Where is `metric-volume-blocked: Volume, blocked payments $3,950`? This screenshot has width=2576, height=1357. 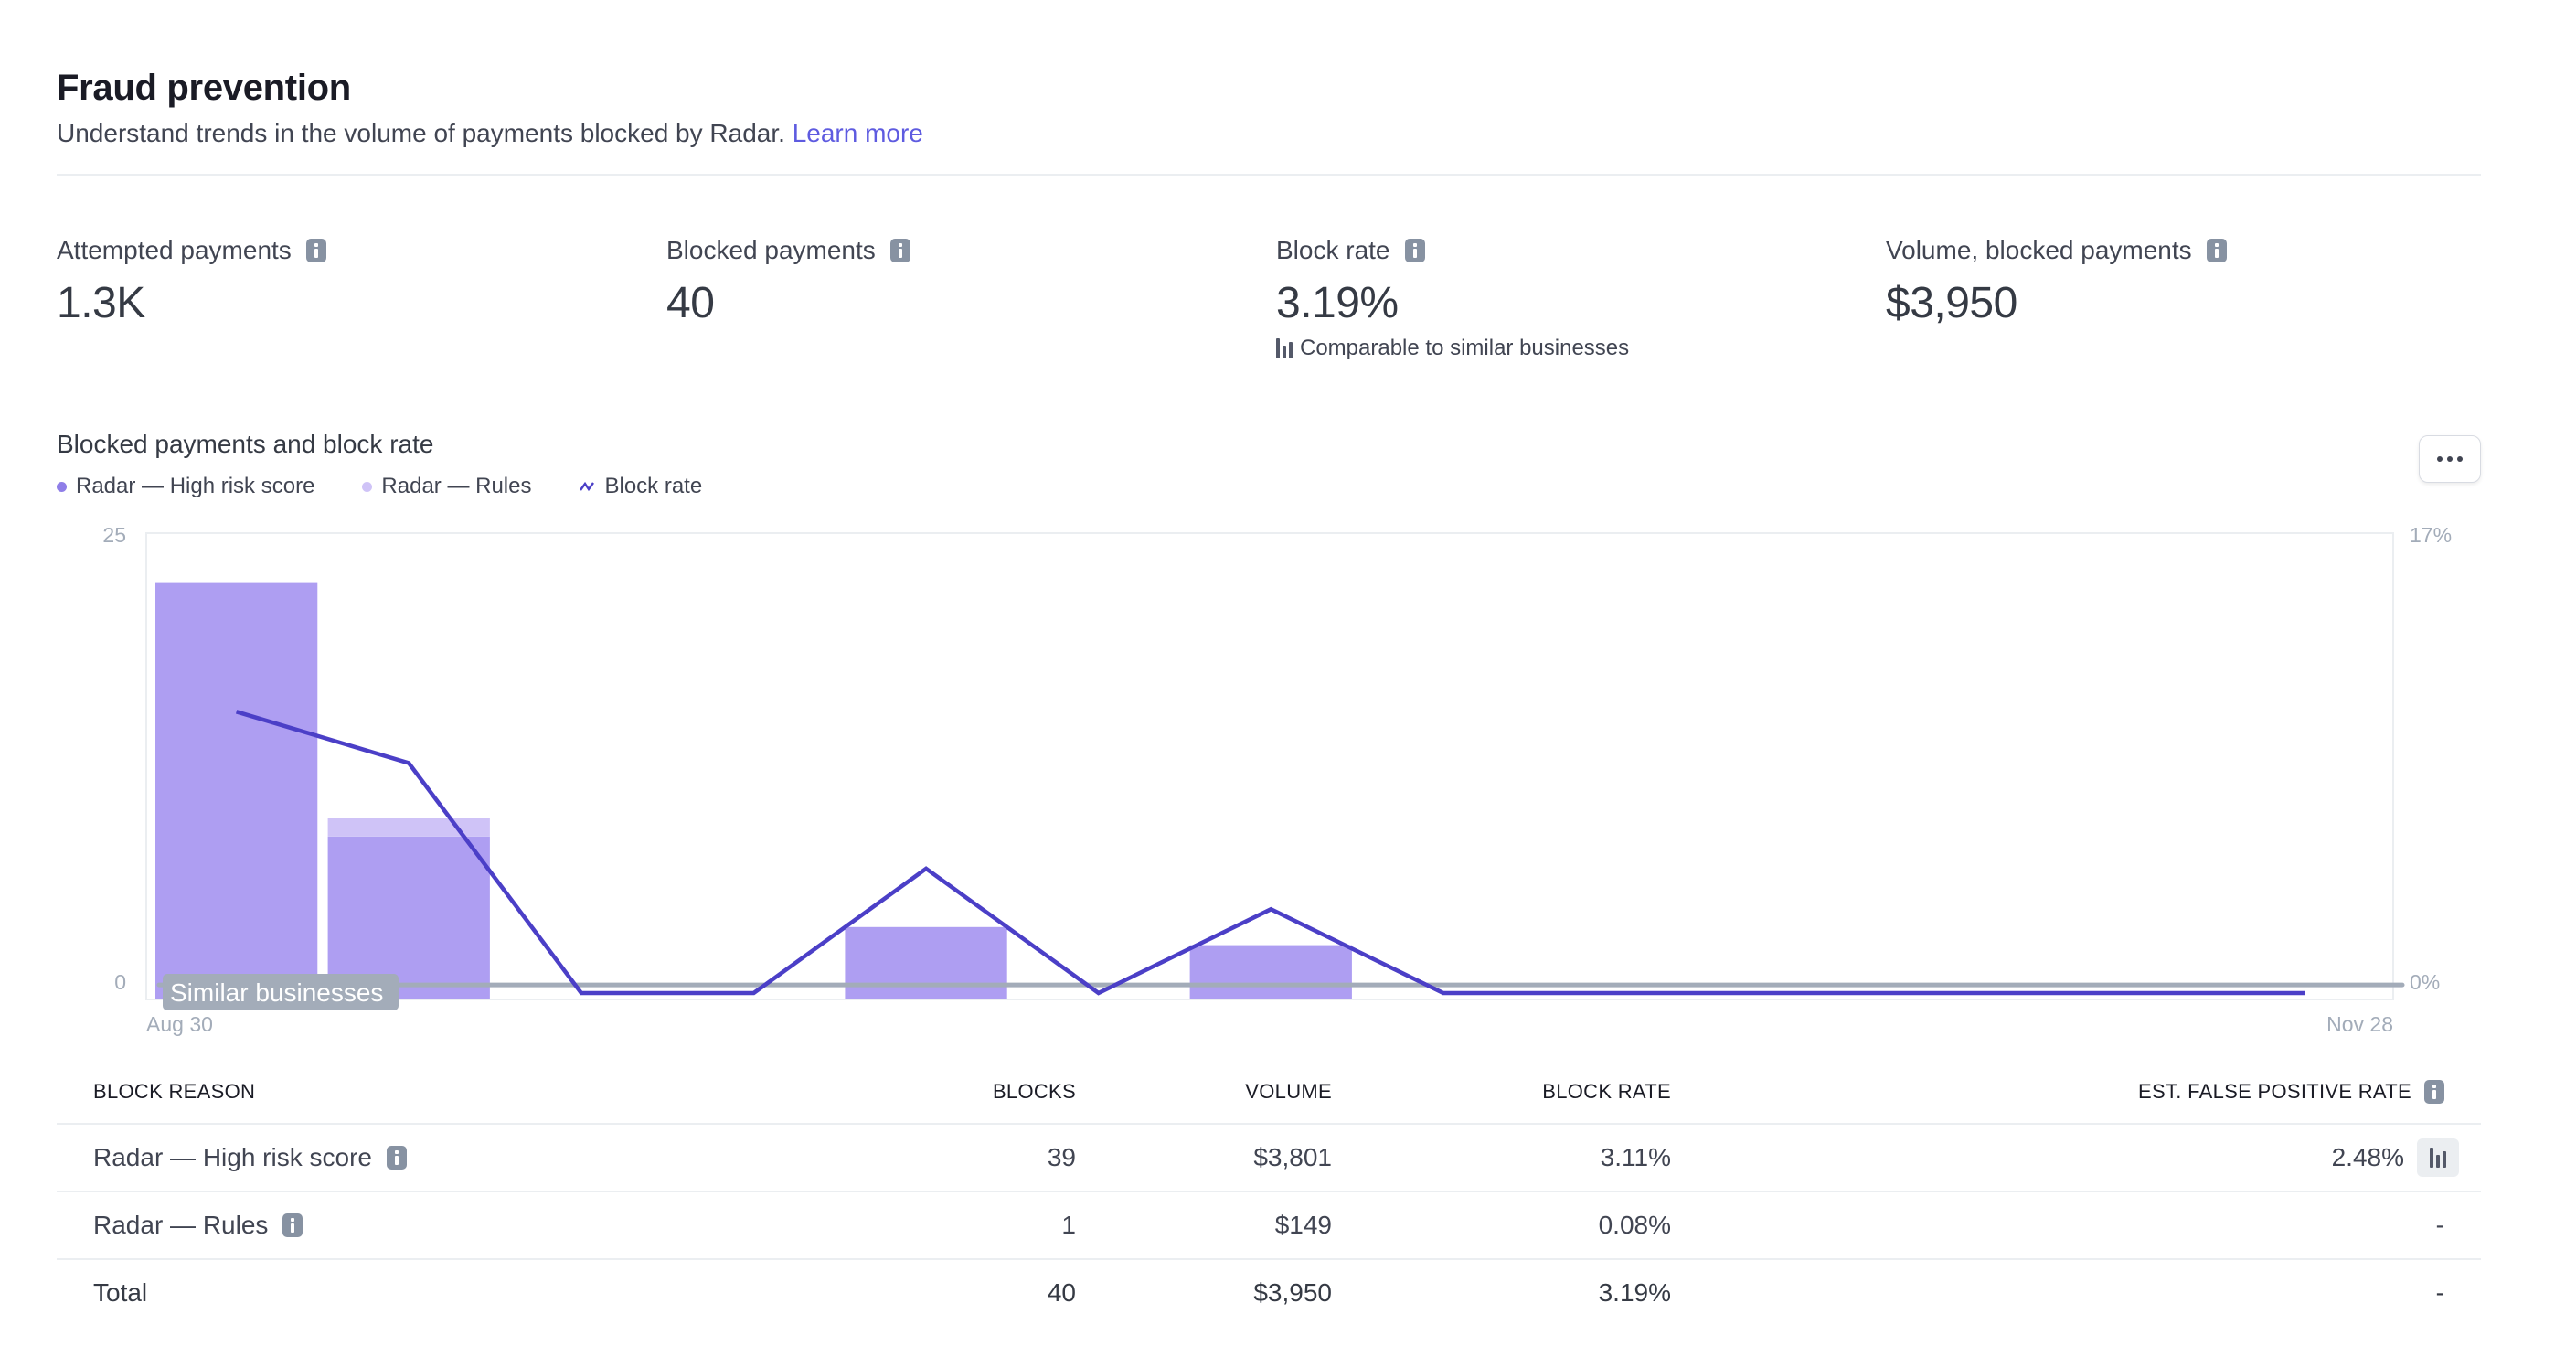 metric-volume-blocked: Volume, blocked payments $3,950 is located at coordinates (2056, 282).